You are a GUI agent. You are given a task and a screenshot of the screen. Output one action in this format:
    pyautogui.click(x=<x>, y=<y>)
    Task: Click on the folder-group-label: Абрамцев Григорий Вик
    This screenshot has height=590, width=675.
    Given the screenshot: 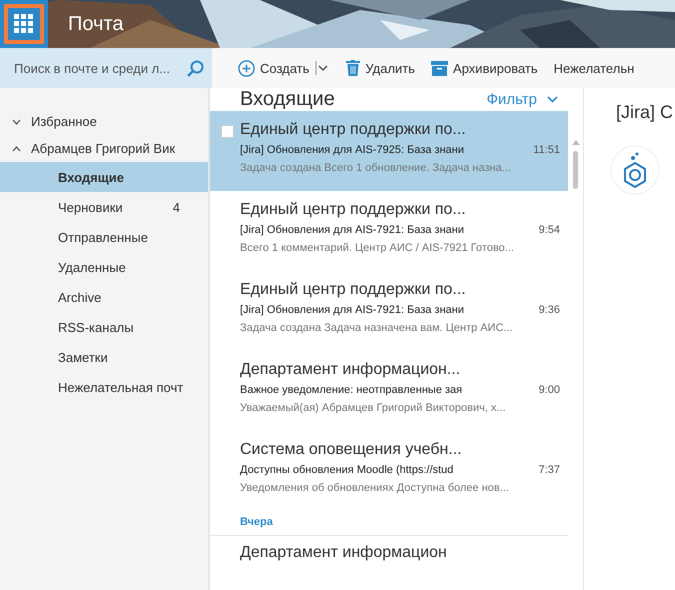 What is the action you would take?
    pyautogui.click(x=103, y=148)
    